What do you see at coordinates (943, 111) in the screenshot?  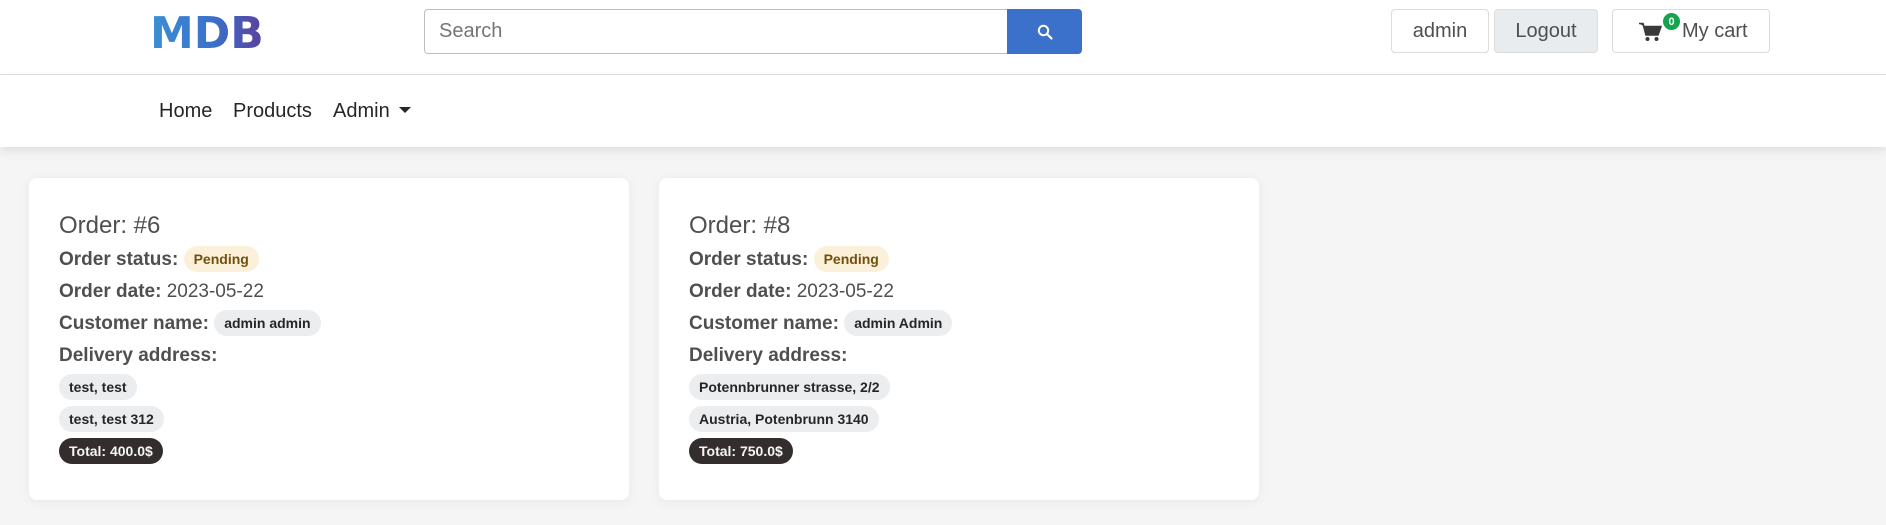 I see `main-navbar: Home Products Admin` at bounding box center [943, 111].